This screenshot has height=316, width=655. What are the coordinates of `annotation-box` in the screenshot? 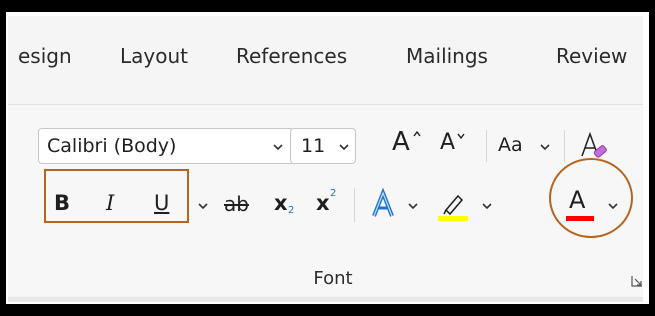 It's located at (116, 196).